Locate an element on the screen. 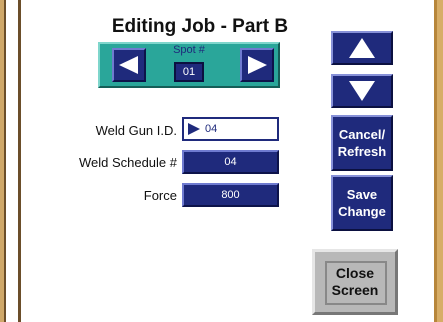 This screenshot has height=322, width=443. previous-spot-button is located at coordinates (129, 65).